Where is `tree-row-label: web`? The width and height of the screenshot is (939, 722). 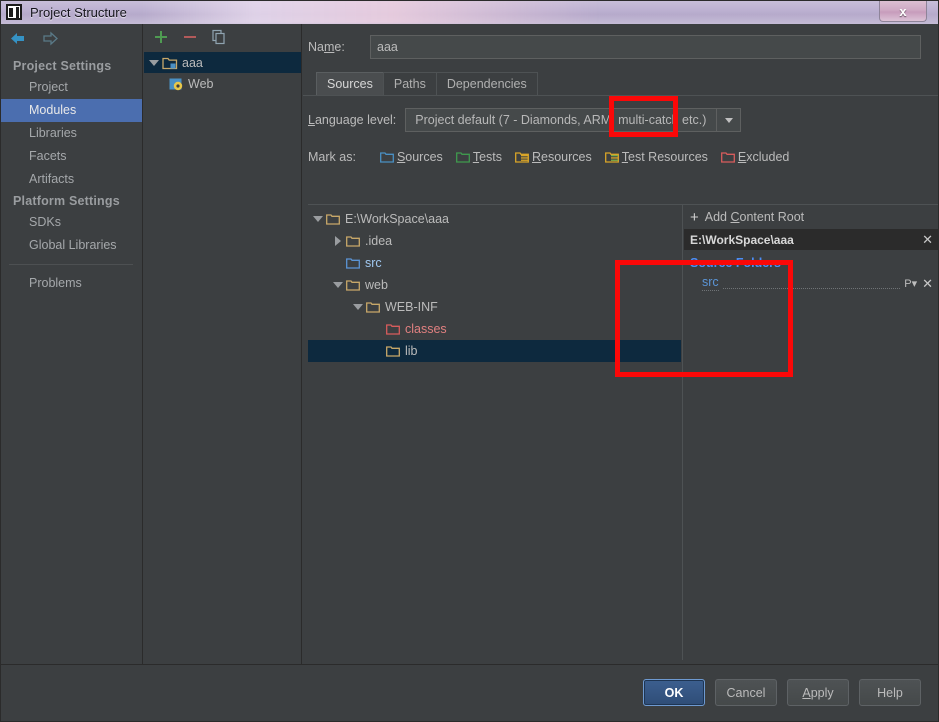
tree-row-label: web is located at coordinates (376, 285).